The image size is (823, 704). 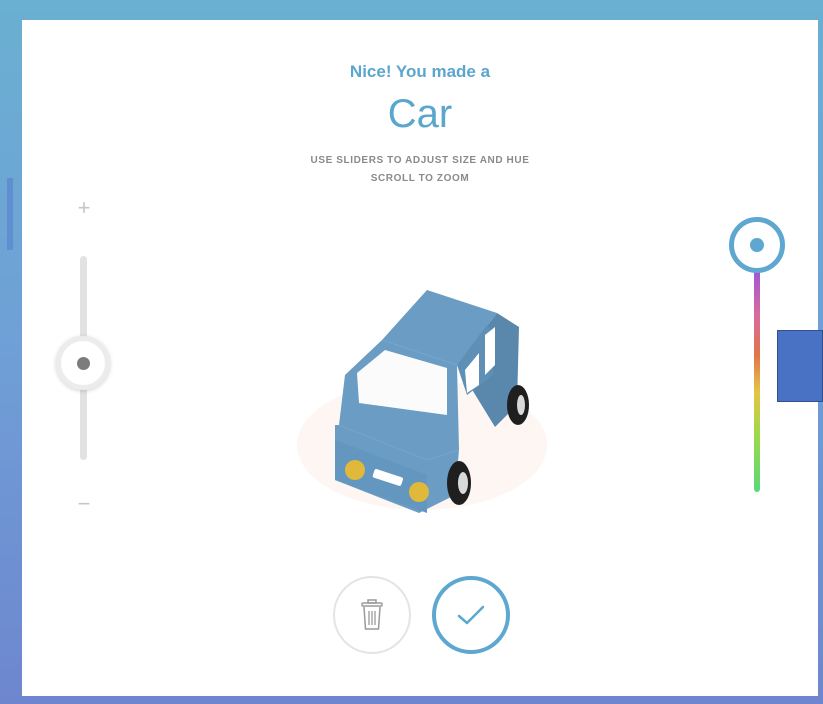 I want to click on size-decrease-icon: −, so click(x=84, y=504).